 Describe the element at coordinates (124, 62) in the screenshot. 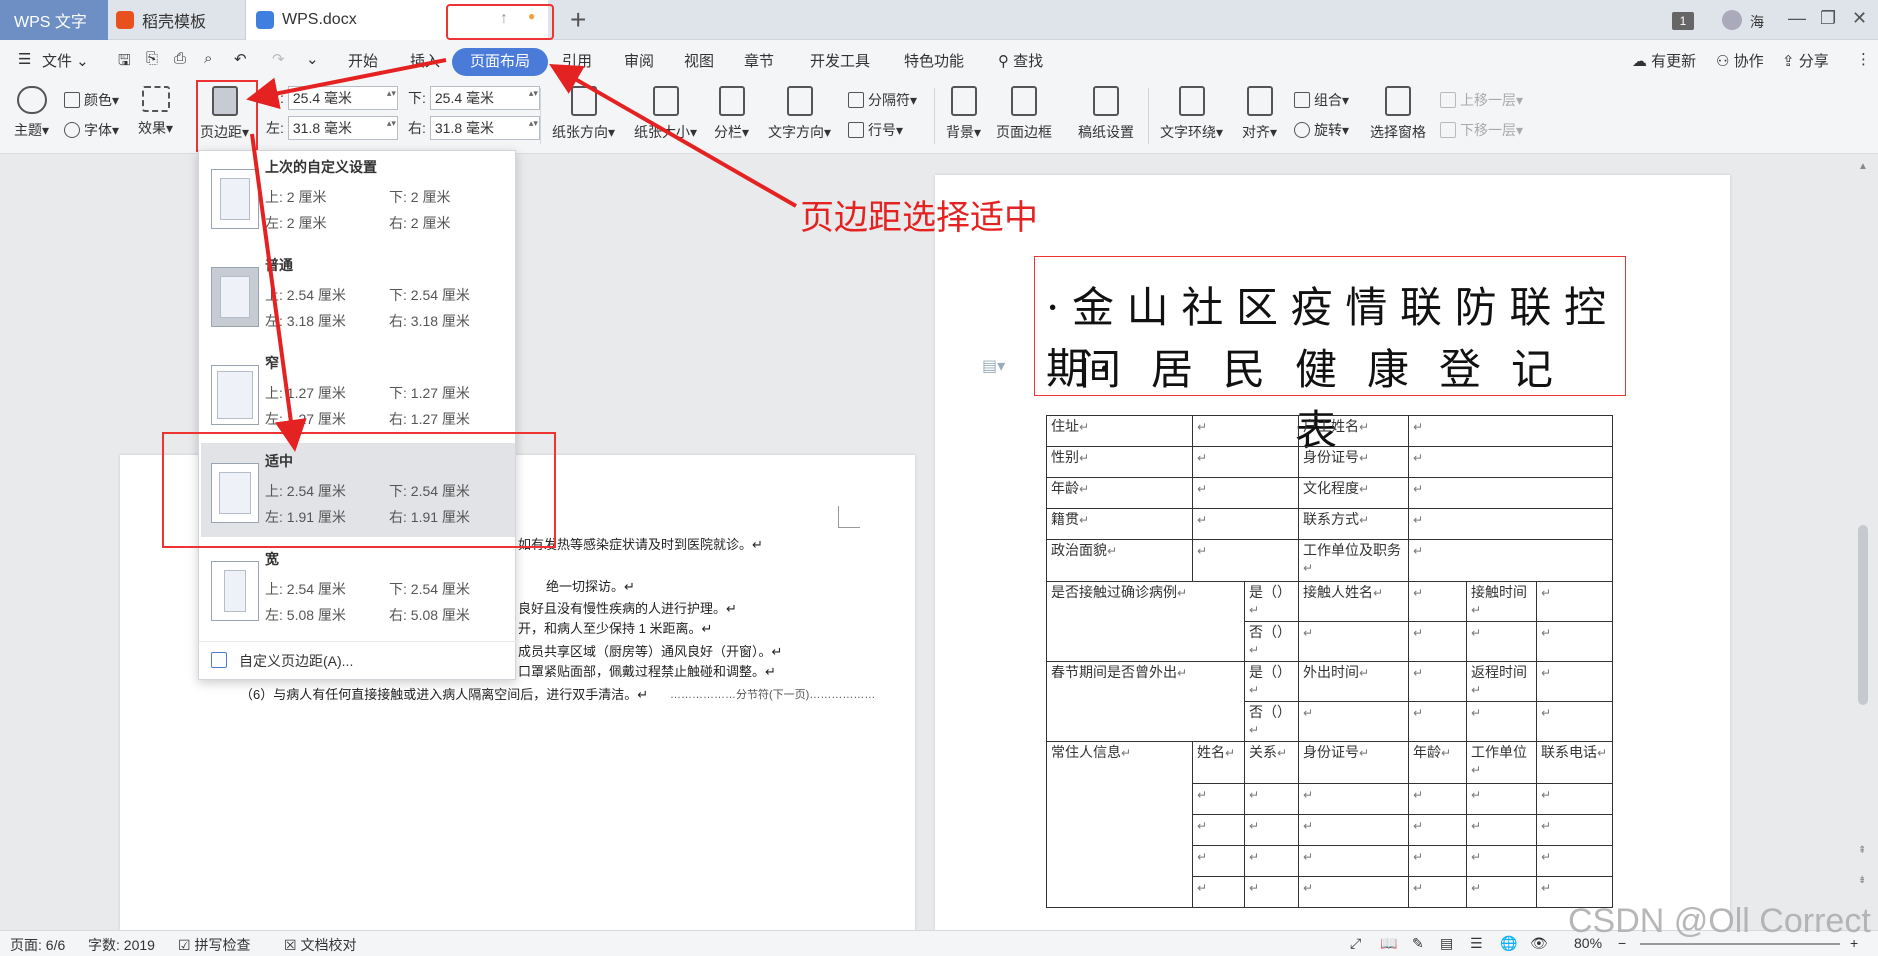

I see `save-icon: 🖫` at that location.